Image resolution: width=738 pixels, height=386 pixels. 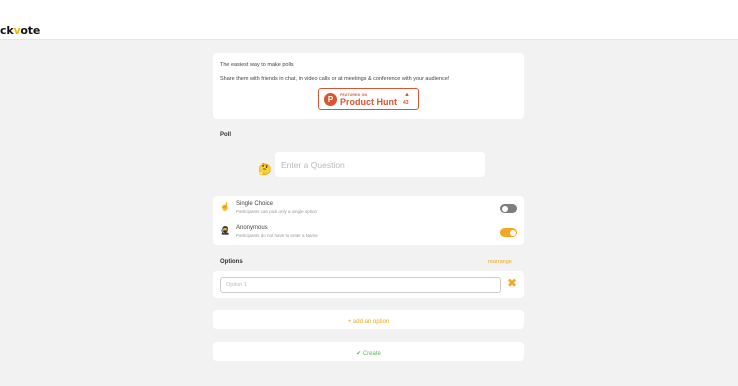 I want to click on product-hunt-logo-icon: P, so click(x=330, y=99).